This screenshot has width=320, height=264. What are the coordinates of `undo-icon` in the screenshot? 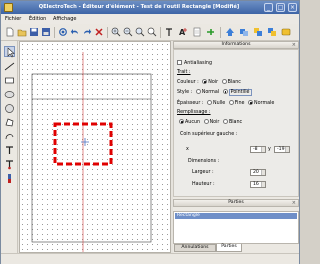 It's located at (75, 32).